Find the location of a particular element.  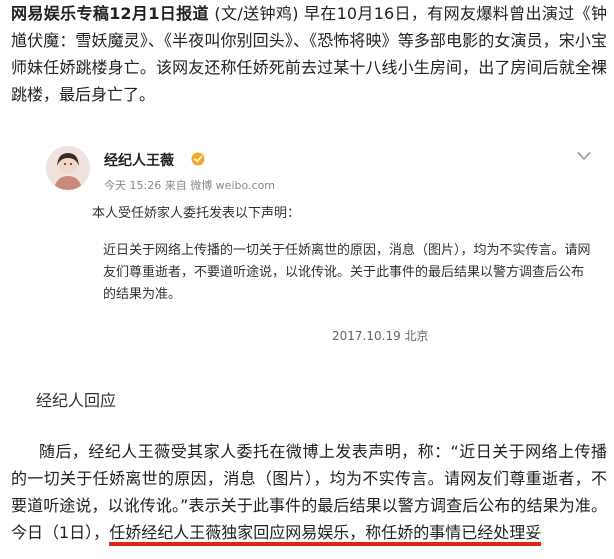

section-heading: 经纪人回应 is located at coordinates (76, 400).